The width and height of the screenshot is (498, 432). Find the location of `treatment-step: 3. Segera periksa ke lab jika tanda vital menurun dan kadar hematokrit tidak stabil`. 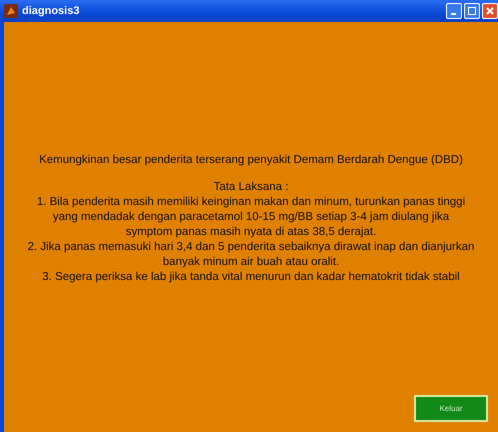

treatment-step: 3. Segera periksa ke lab jika tanda vital menurun dan kadar hematokrit tidak stabil is located at coordinates (251, 277).